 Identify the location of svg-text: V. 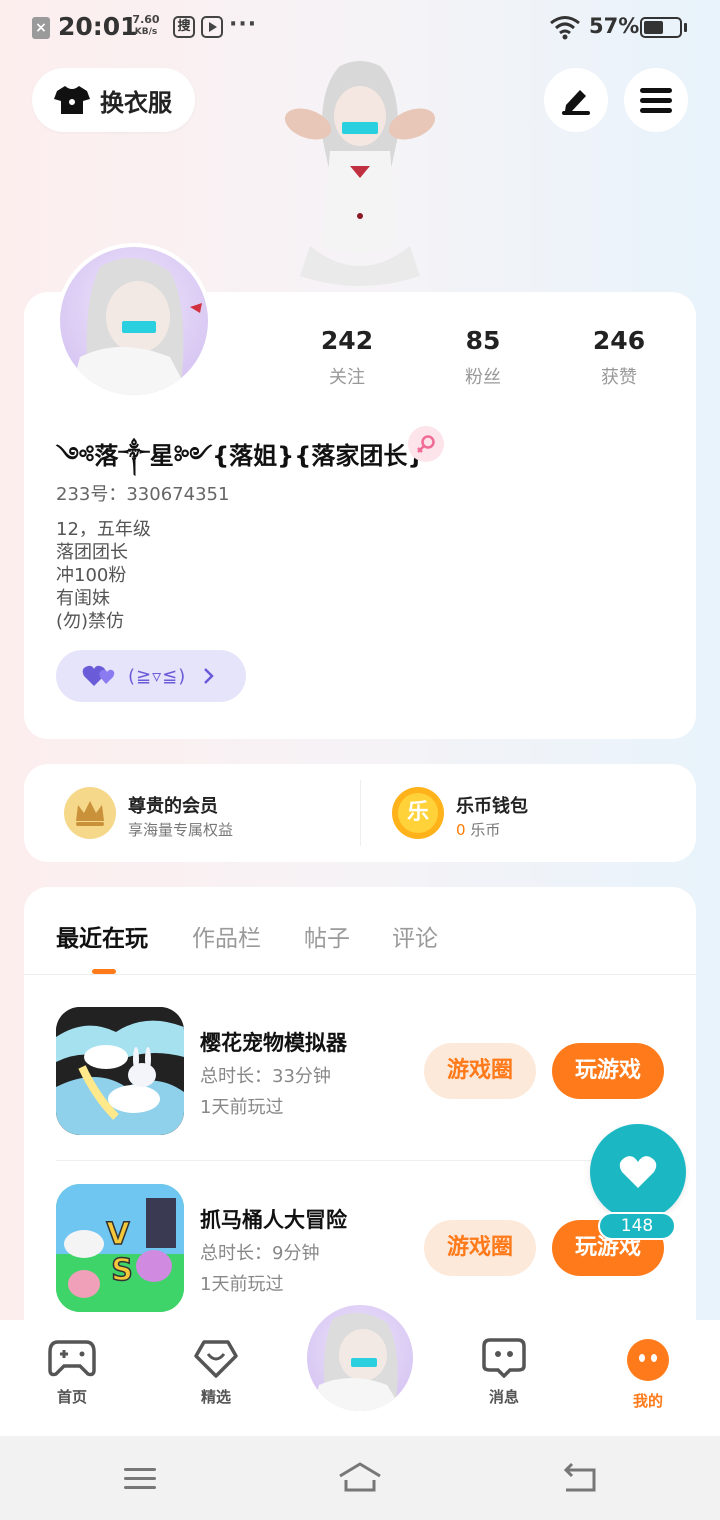
(118, 1234).